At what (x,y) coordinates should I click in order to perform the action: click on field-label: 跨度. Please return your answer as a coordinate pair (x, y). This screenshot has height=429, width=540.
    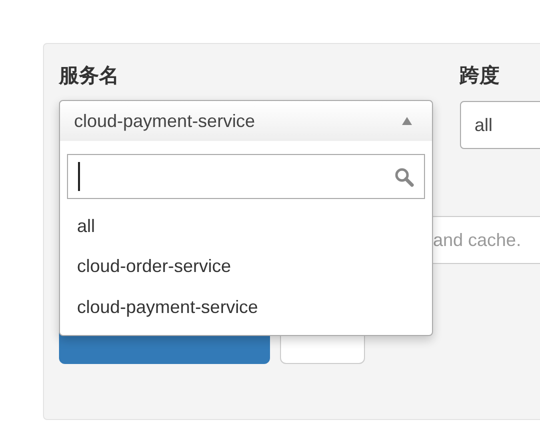
    Looking at the image, I should click on (480, 76).